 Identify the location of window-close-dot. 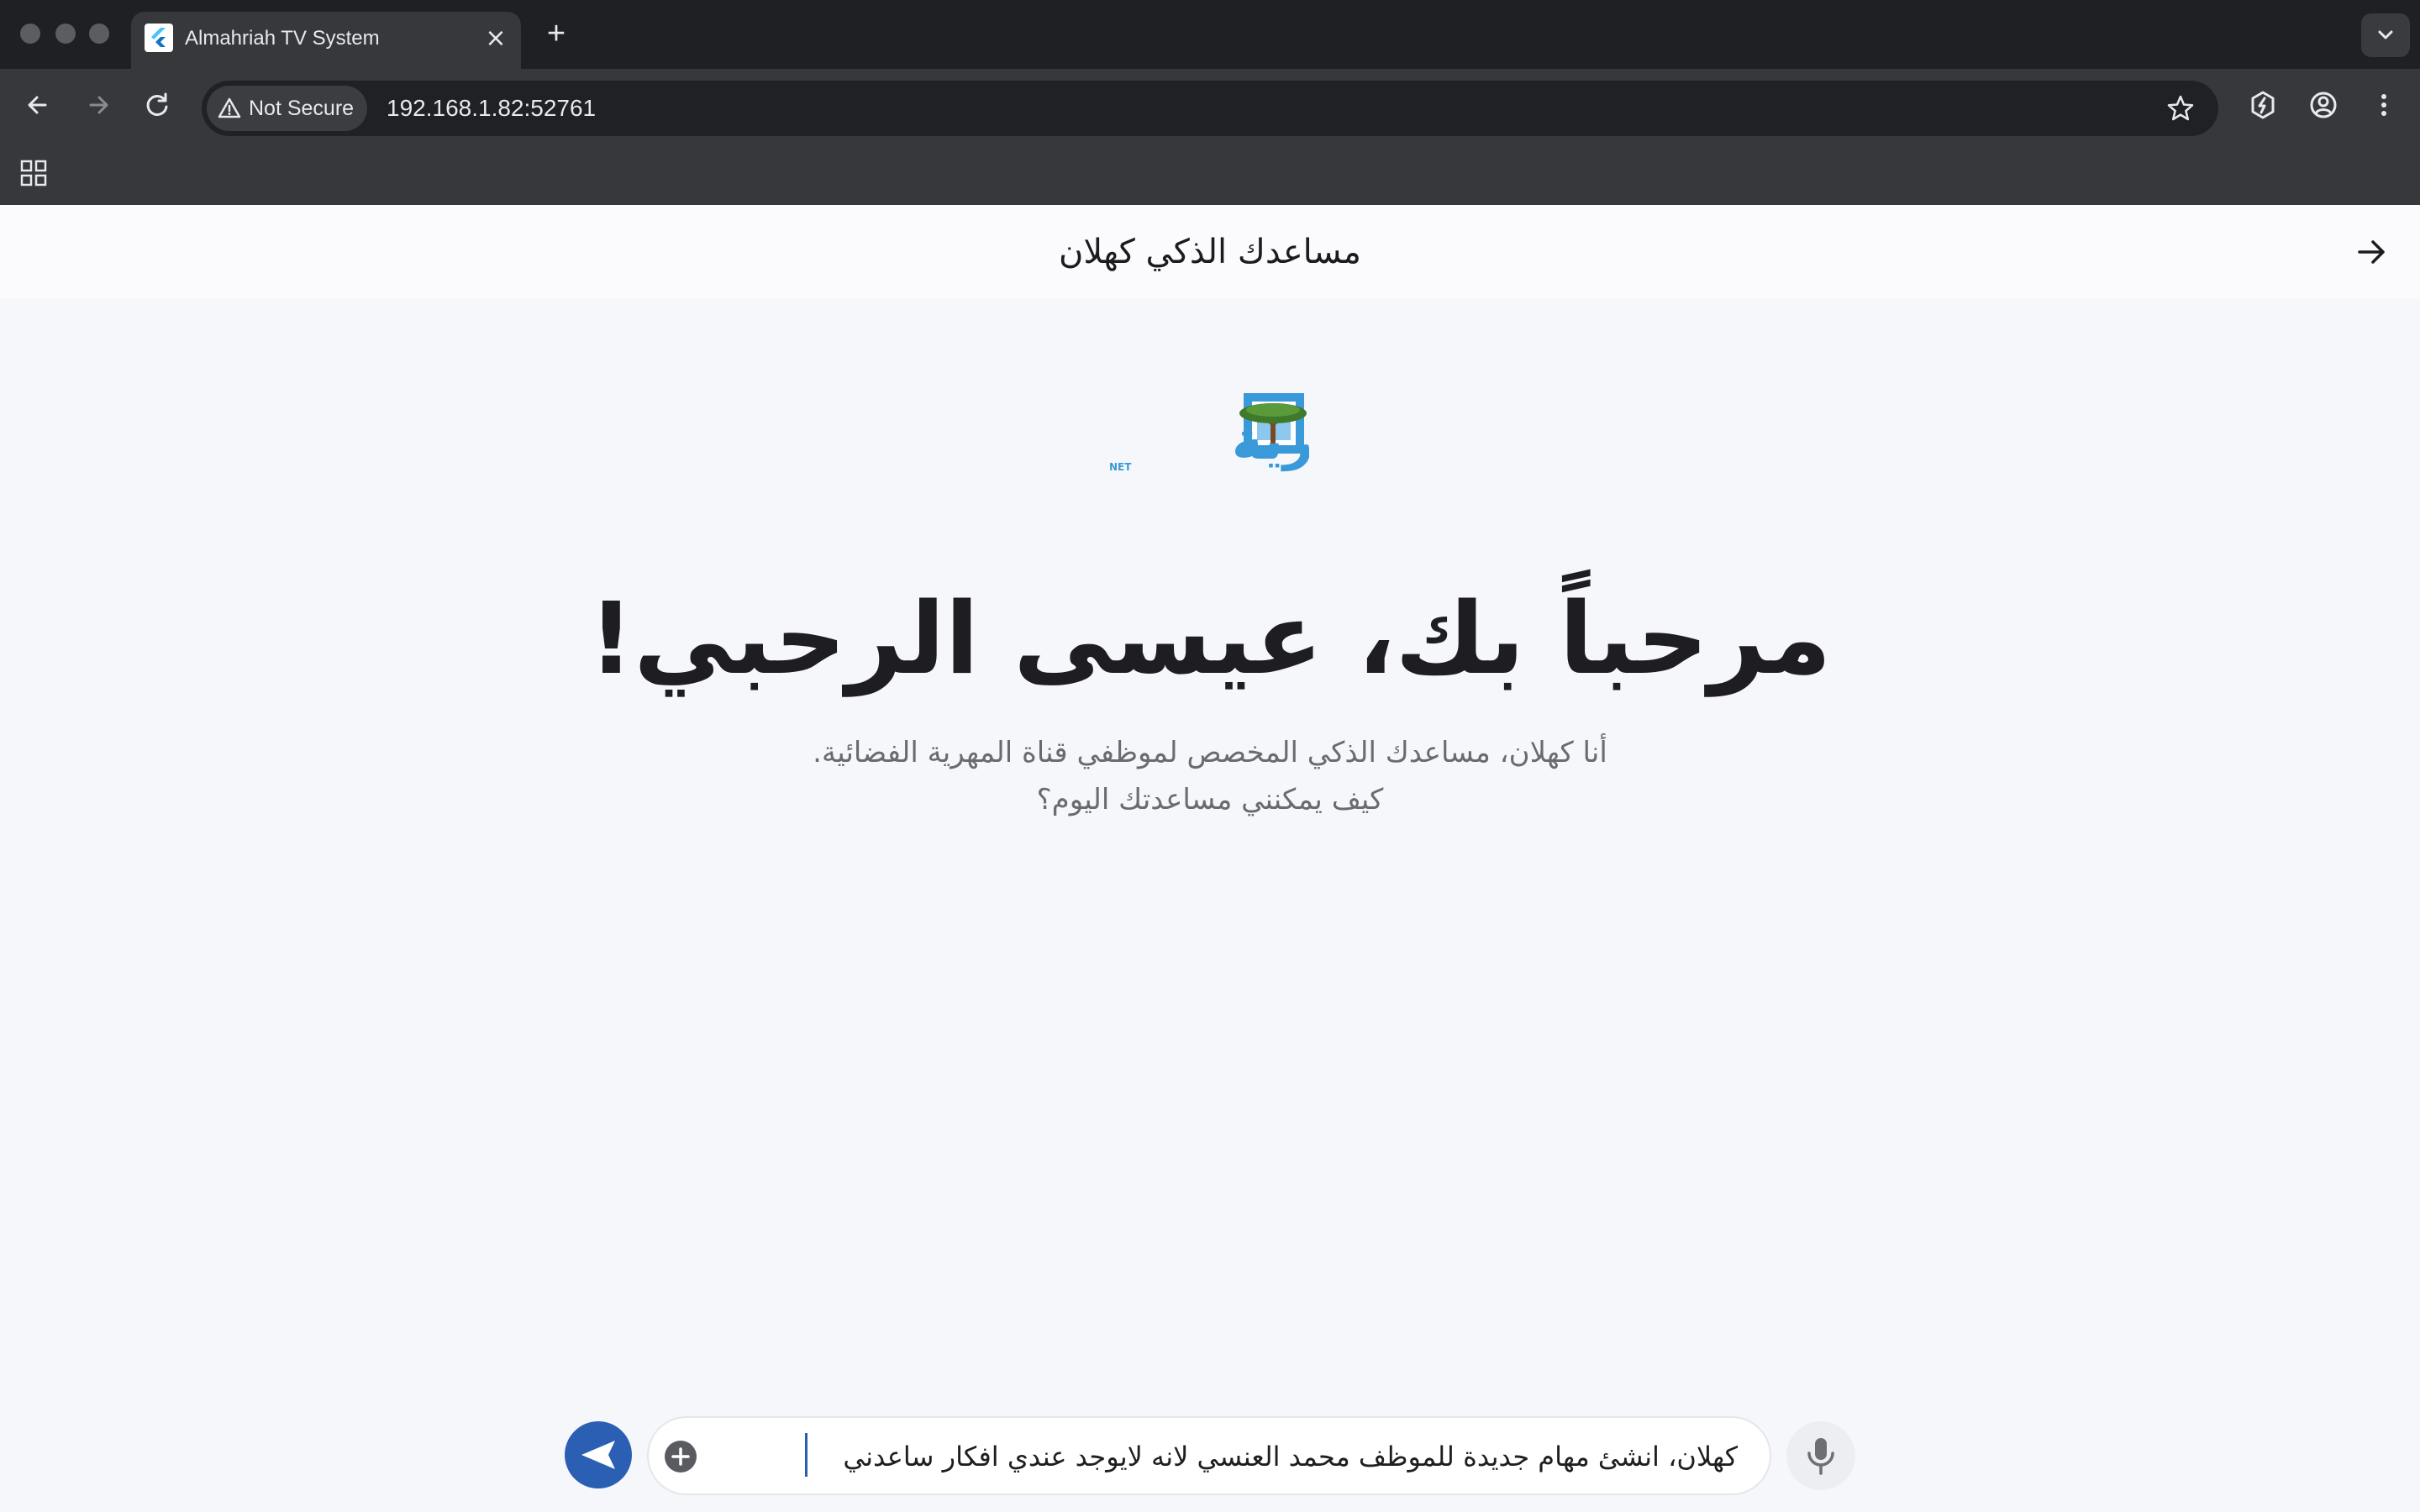
(30, 34).